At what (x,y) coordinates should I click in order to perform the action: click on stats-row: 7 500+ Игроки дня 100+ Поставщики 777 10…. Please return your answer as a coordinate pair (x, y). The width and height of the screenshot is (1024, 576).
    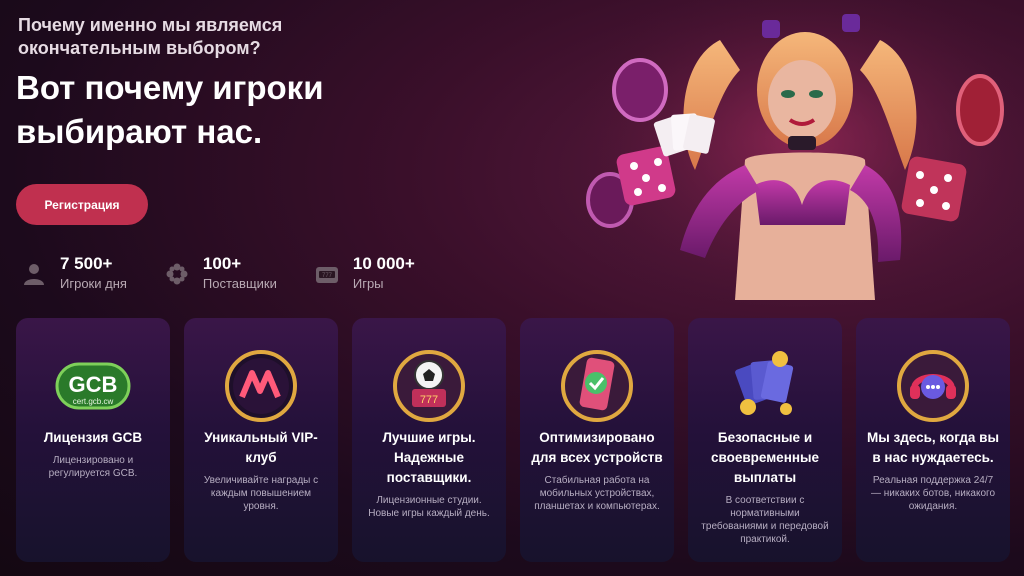
    Looking at the image, I should click on (235, 274).